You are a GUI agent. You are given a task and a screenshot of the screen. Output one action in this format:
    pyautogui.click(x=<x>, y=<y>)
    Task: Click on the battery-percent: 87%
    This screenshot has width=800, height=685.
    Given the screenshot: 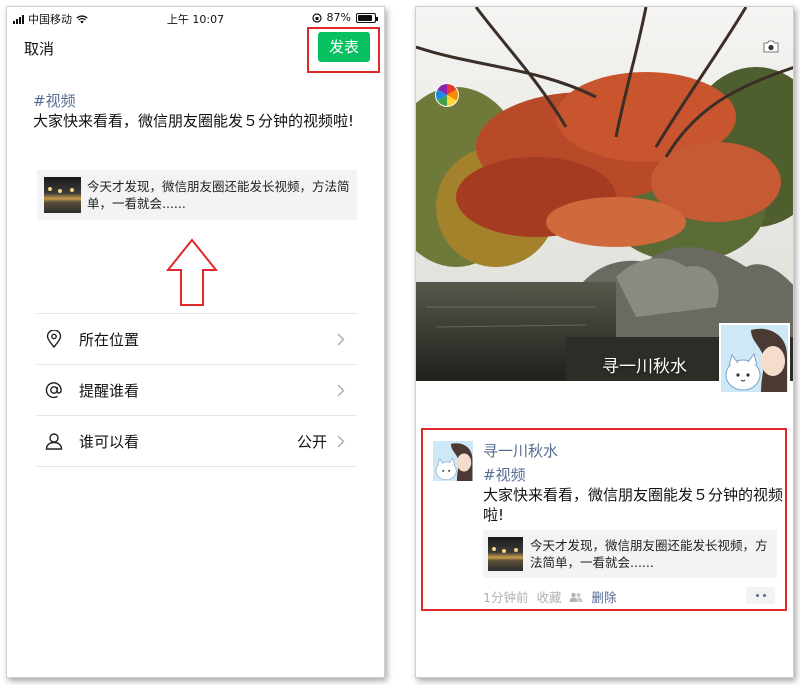 What is the action you would take?
    pyautogui.click(x=338, y=17)
    